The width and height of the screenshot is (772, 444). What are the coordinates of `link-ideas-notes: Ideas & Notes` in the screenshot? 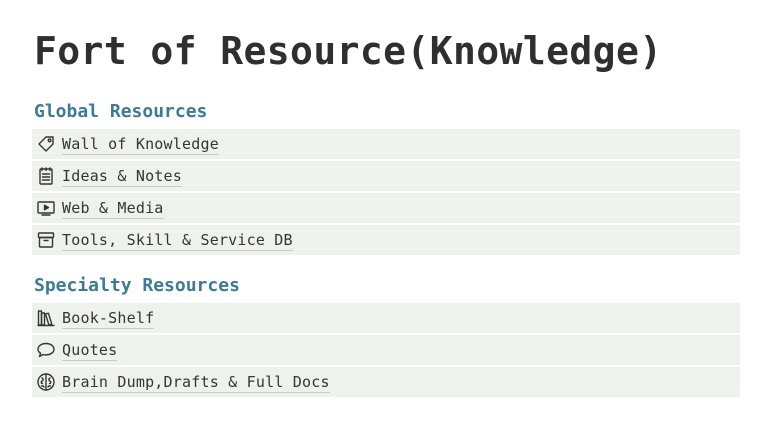 It's located at (386, 176).